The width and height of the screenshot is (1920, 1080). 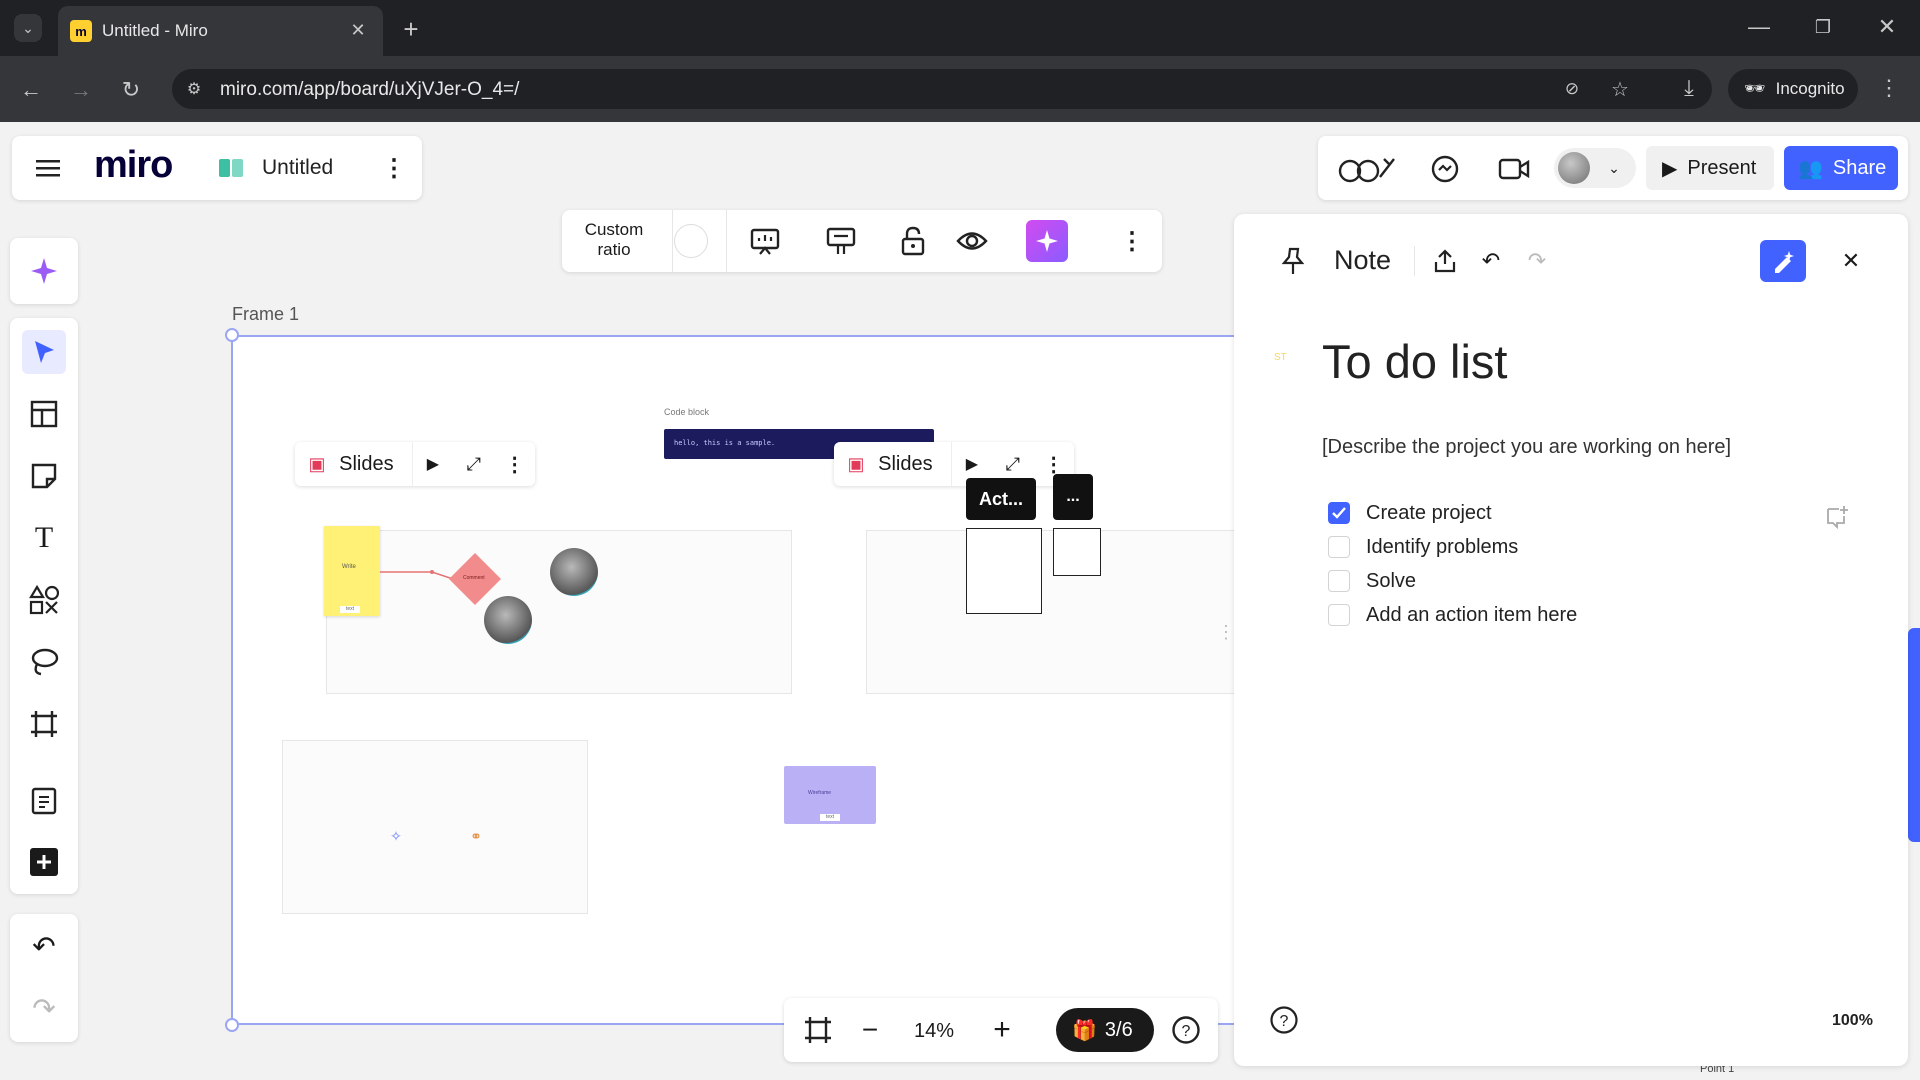 I want to click on square-shape, so click(x=1077, y=552).